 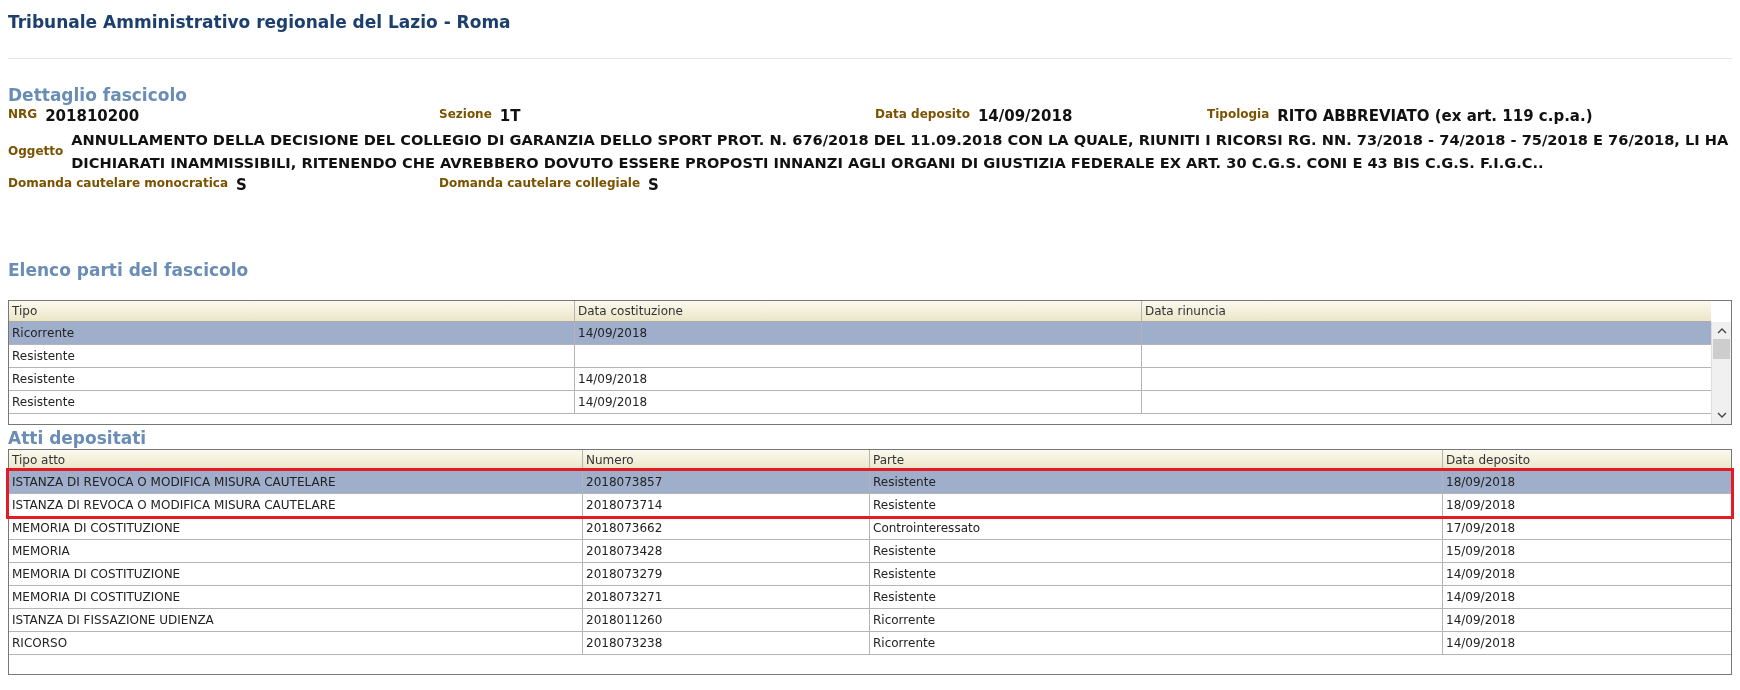 I want to click on column-header: Data deposito, so click(x=1587, y=460).